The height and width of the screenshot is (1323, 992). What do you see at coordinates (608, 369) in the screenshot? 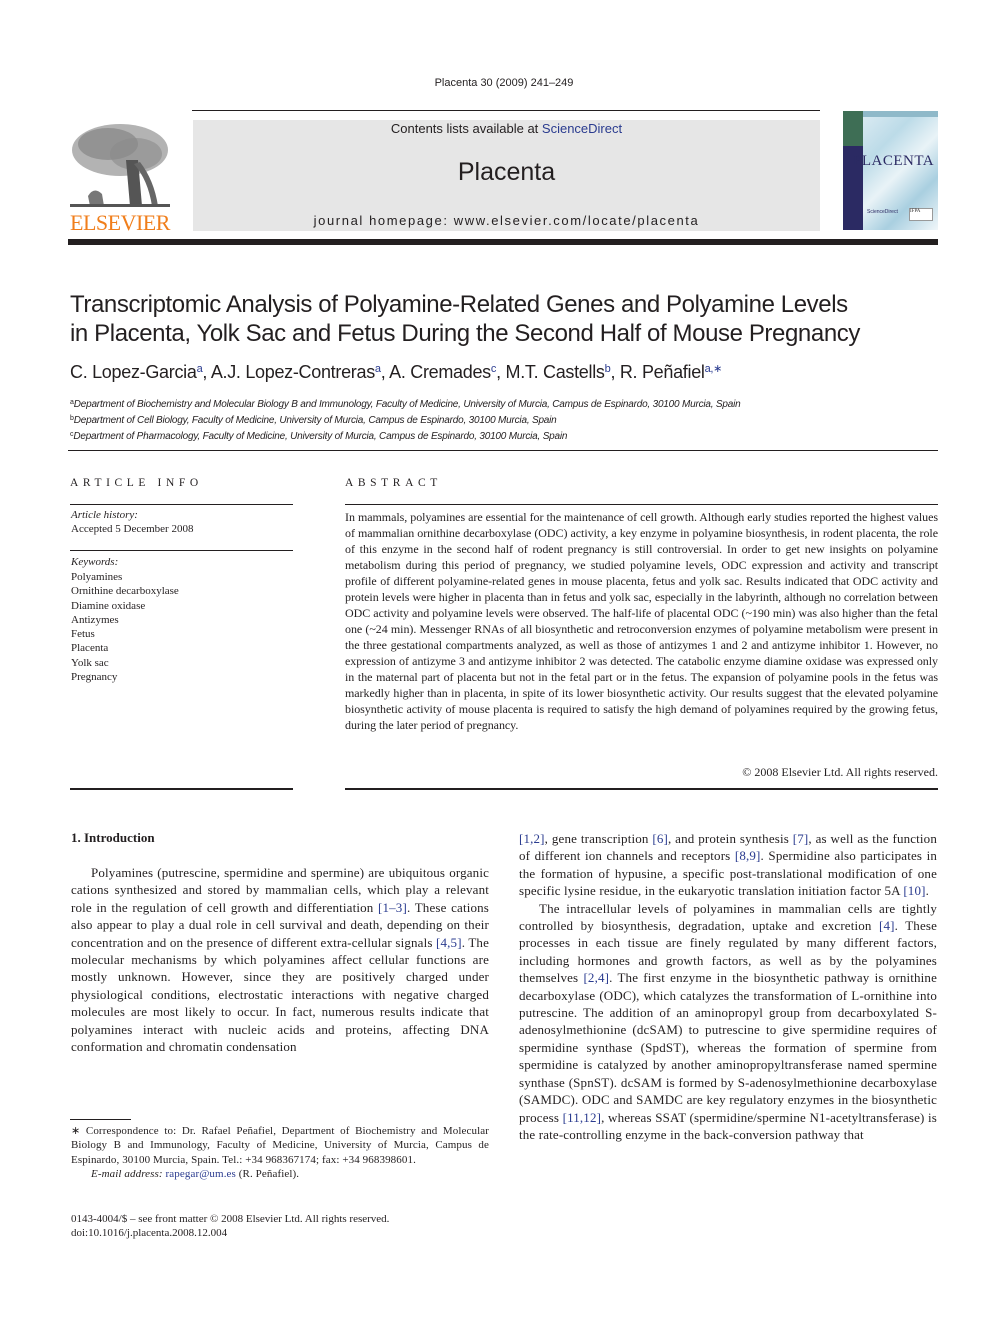
I see `affiliation-marker: b` at bounding box center [608, 369].